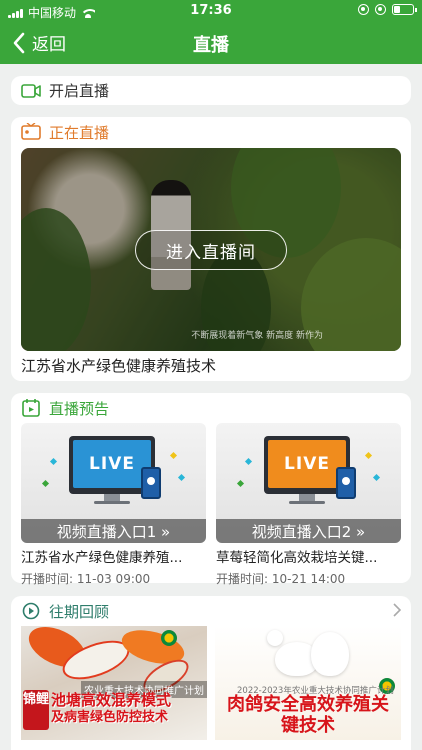 Image resolution: width=422 pixels, height=750 pixels. What do you see at coordinates (211, 45) in the screenshot?
I see `page-title: 直播` at bounding box center [211, 45].